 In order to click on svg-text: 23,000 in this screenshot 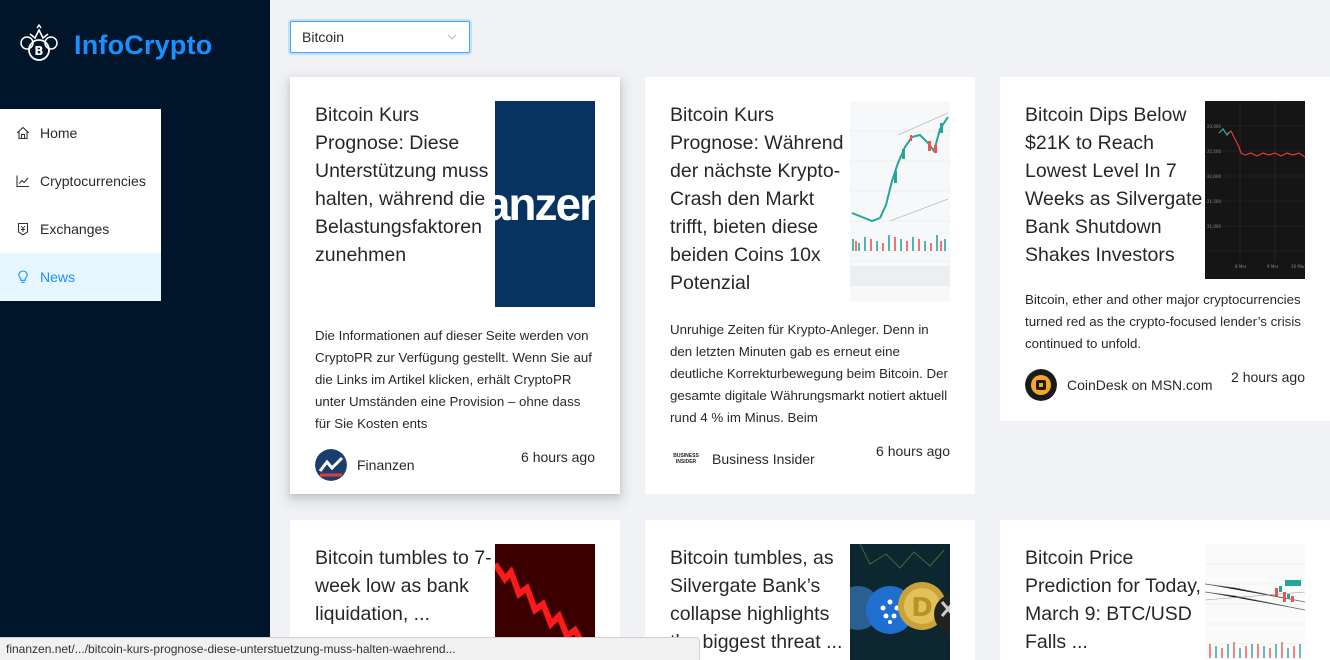, I will do `click(1214, 126)`.